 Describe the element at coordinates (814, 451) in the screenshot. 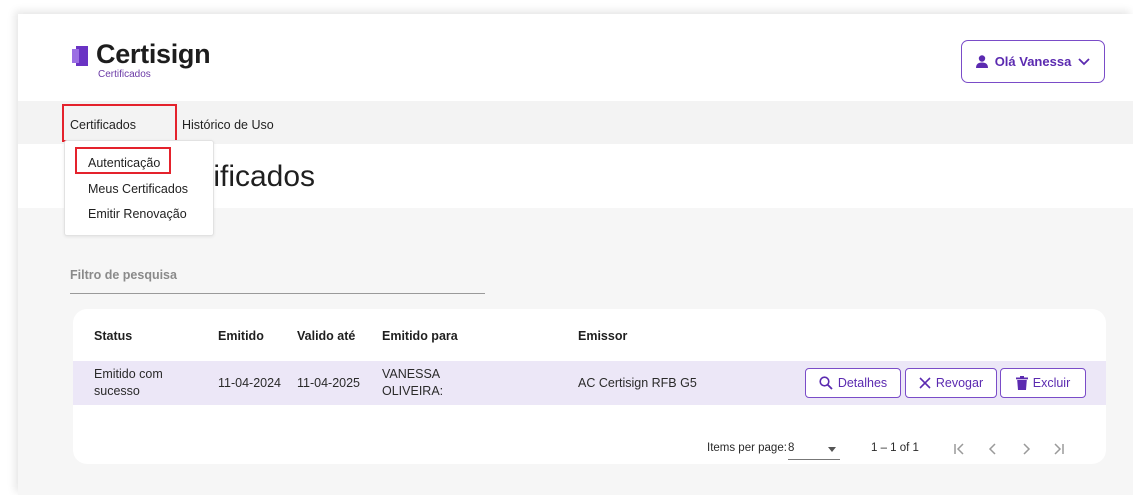

I see `page-size-select: 8` at that location.